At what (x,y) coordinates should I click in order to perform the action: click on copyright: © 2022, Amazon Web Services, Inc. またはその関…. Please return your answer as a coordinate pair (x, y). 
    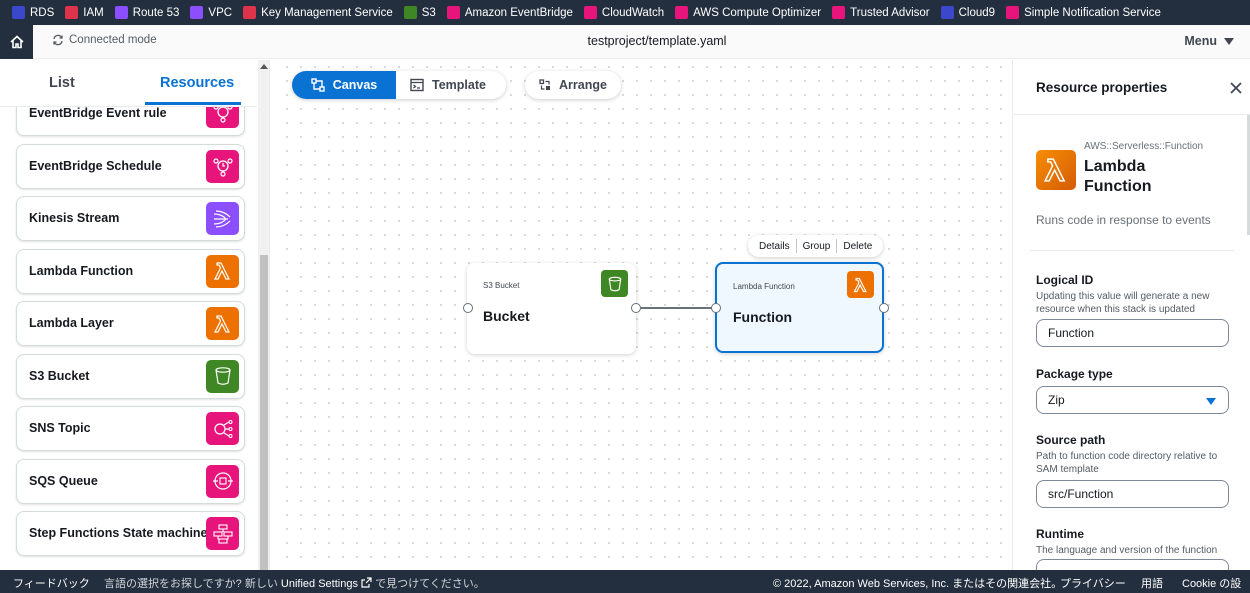
    Looking at the image, I should click on (918, 584).